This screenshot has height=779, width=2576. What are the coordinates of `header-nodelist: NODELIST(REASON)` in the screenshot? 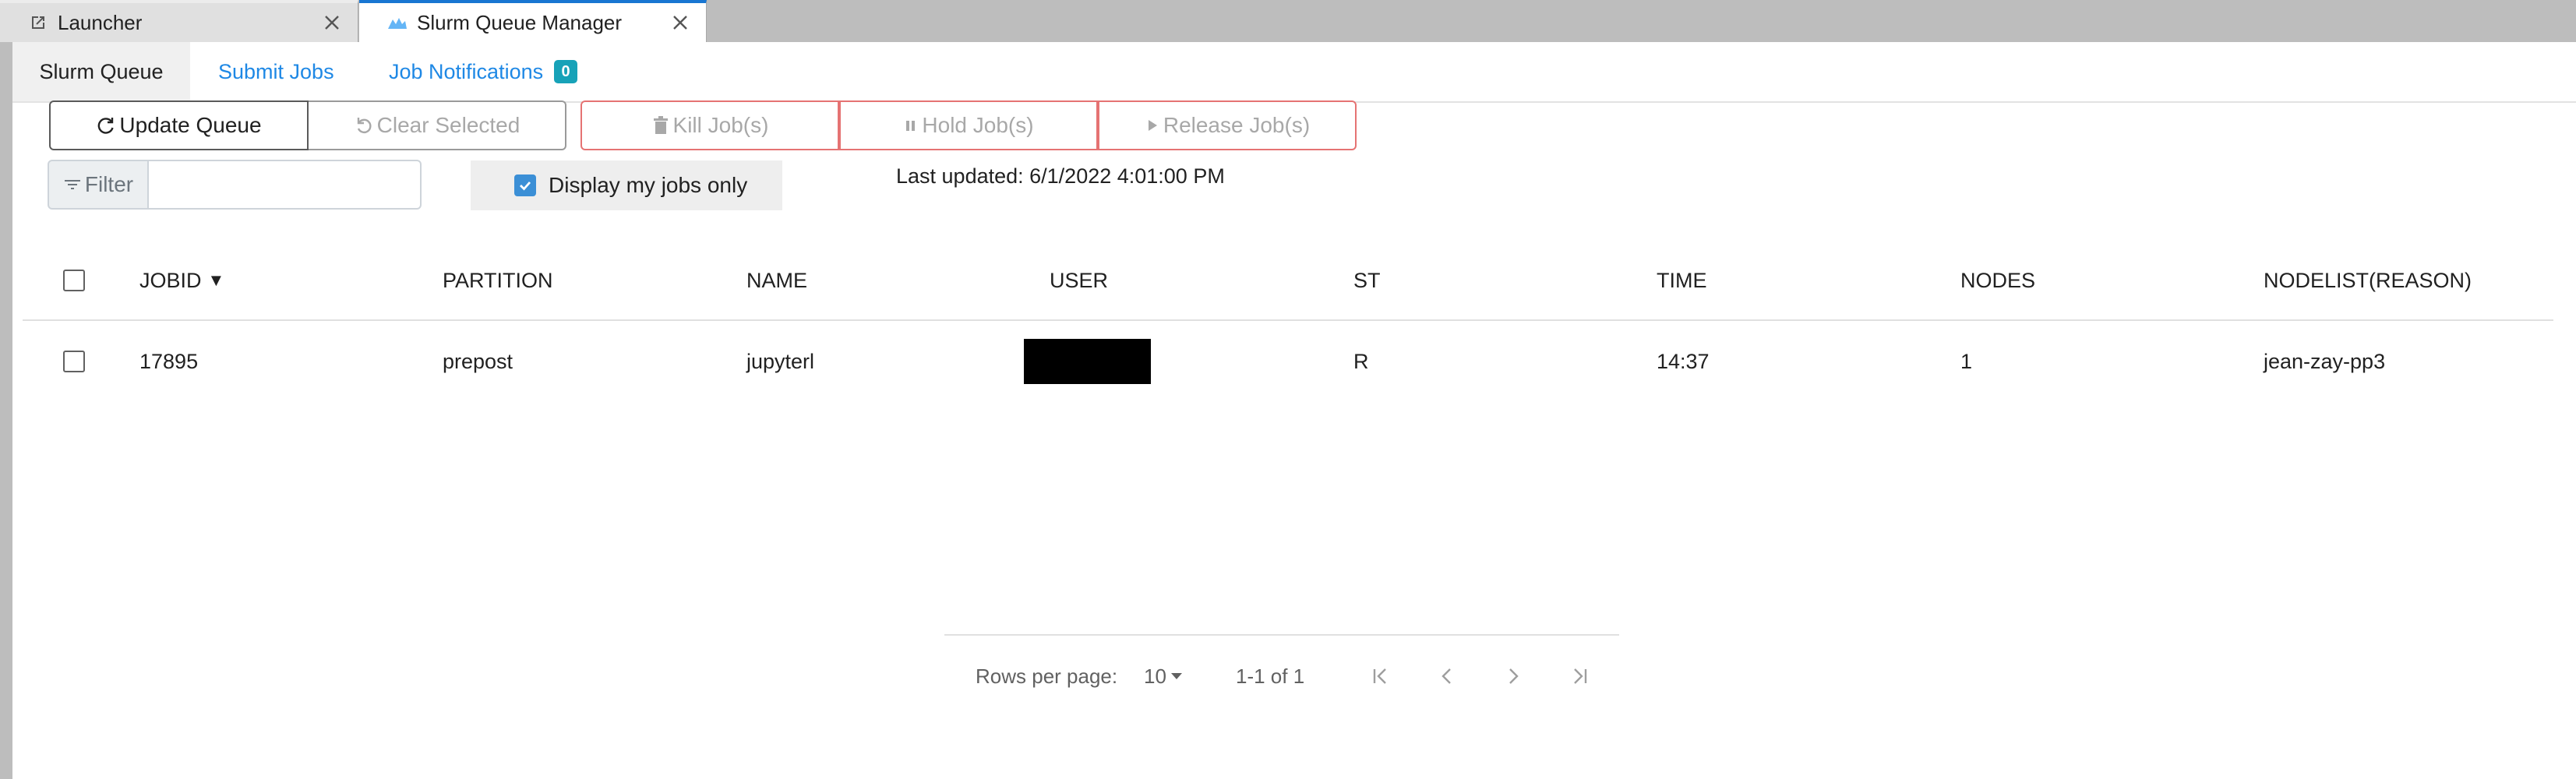 It's located at (2368, 280).